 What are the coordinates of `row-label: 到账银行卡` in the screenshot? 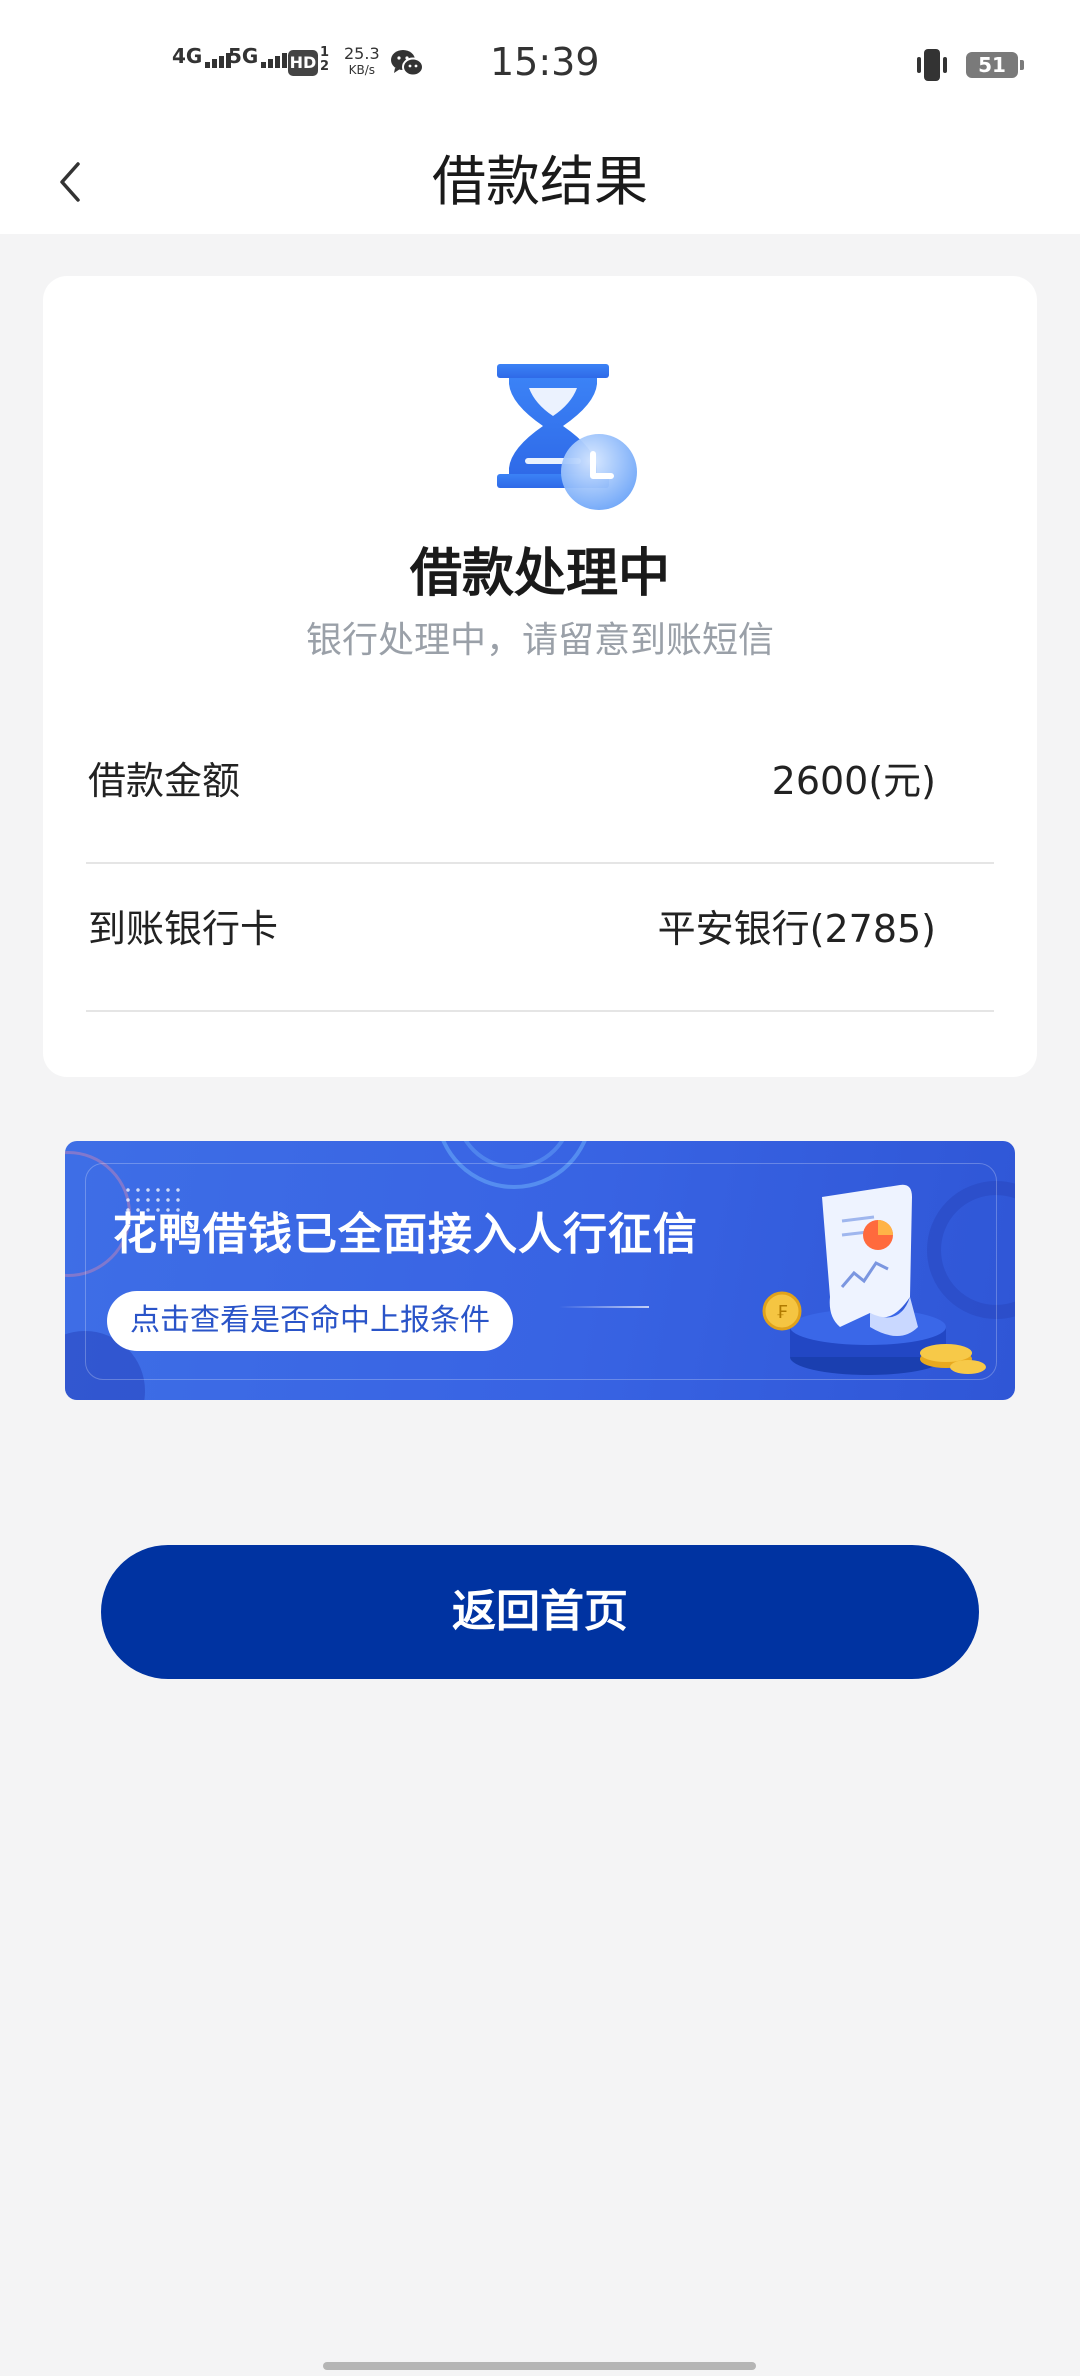 It's located at (183, 929).